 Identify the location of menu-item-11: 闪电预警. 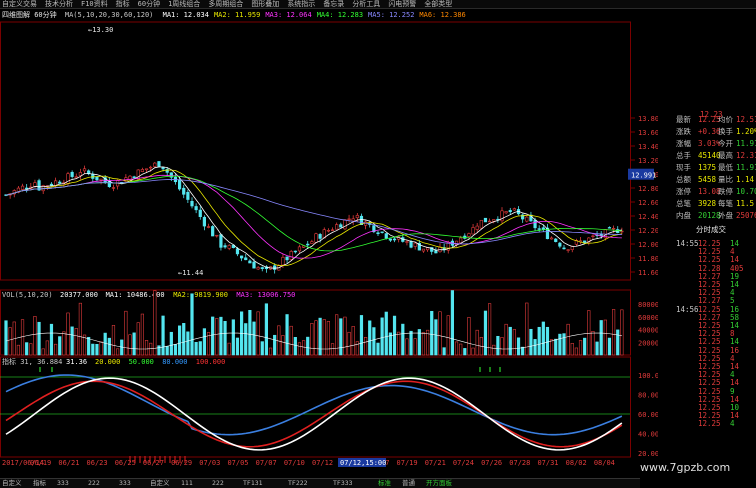
(402, 4).